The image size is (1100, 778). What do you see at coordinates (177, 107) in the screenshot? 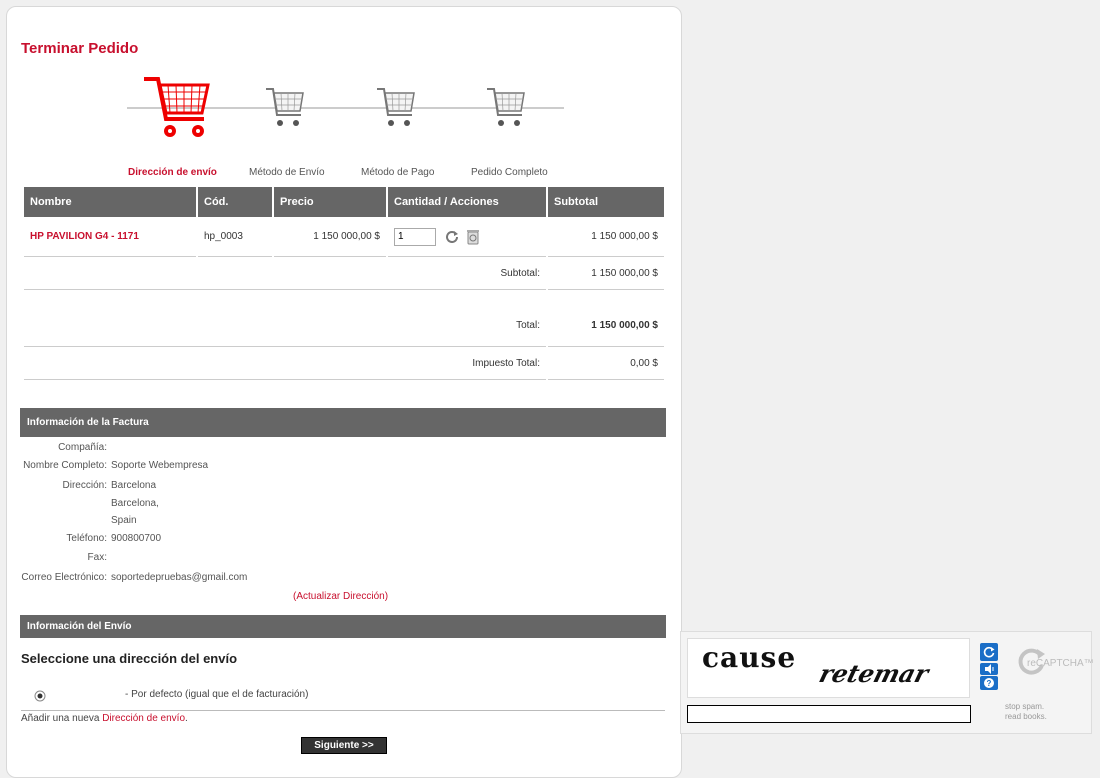
I see `cart-step-1-active-icon` at bounding box center [177, 107].